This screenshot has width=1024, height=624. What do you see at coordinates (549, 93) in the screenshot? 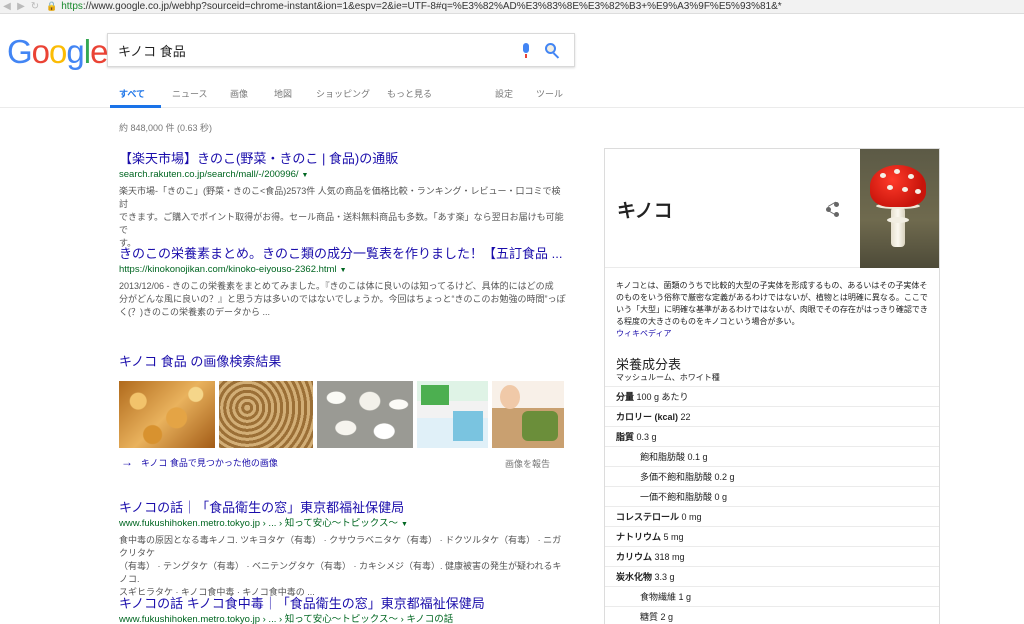
I see `tab-tools: ツール` at bounding box center [549, 93].